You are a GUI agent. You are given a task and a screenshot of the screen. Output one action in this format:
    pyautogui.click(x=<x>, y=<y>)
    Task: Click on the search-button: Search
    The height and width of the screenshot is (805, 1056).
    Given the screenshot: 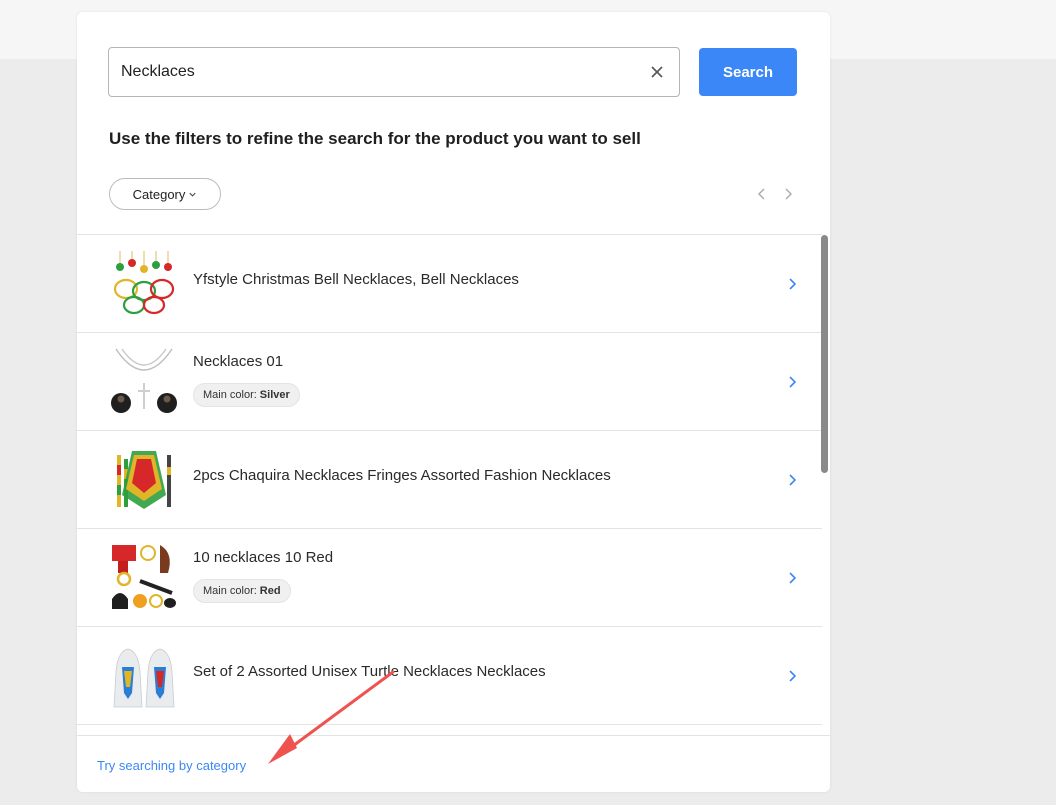 What is the action you would take?
    pyautogui.click(x=748, y=72)
    